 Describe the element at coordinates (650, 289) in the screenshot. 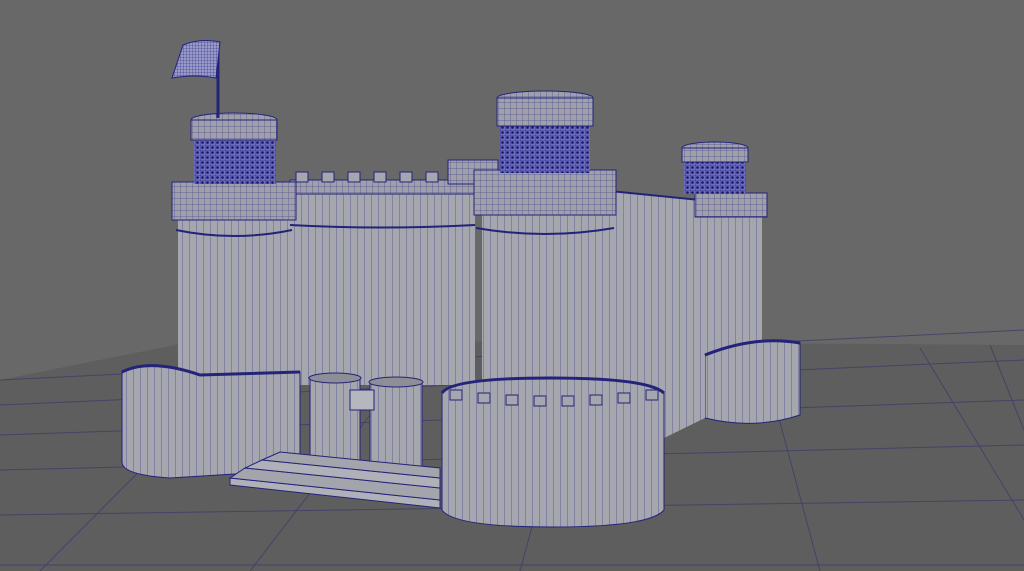

I see `right-curtain-wall` at that location.